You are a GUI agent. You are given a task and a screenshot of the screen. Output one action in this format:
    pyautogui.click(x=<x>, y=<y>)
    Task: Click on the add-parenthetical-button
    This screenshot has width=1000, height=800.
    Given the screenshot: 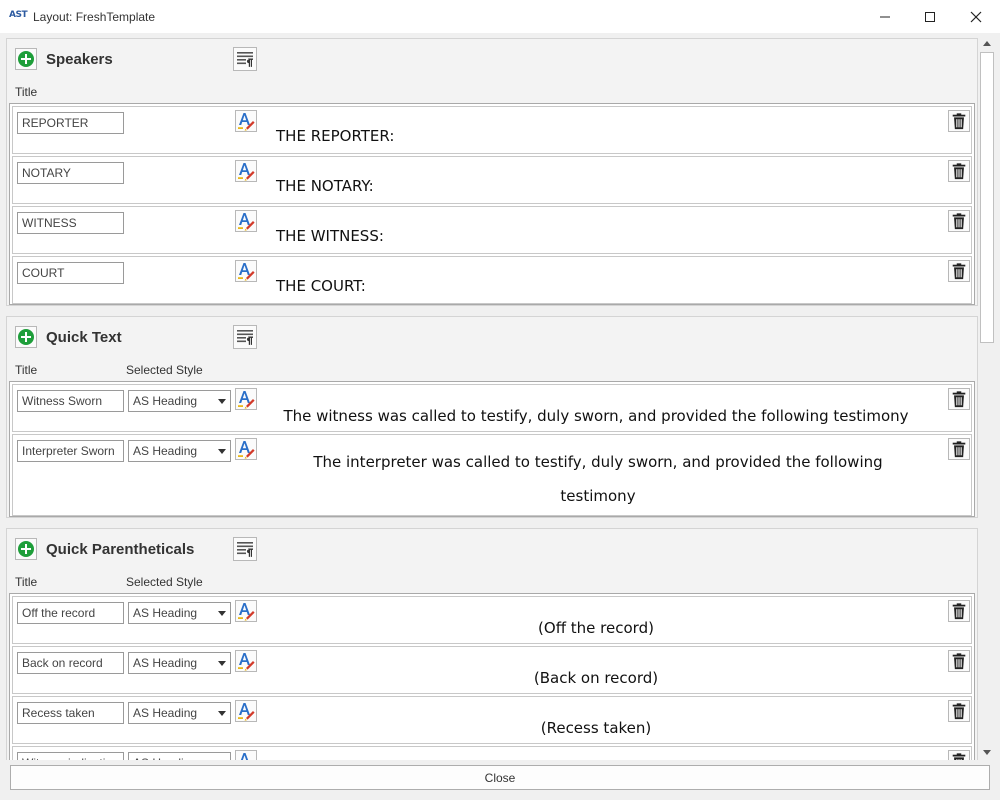 What is the action you would take?
    pyautogui.click(x=26, y=549)
    